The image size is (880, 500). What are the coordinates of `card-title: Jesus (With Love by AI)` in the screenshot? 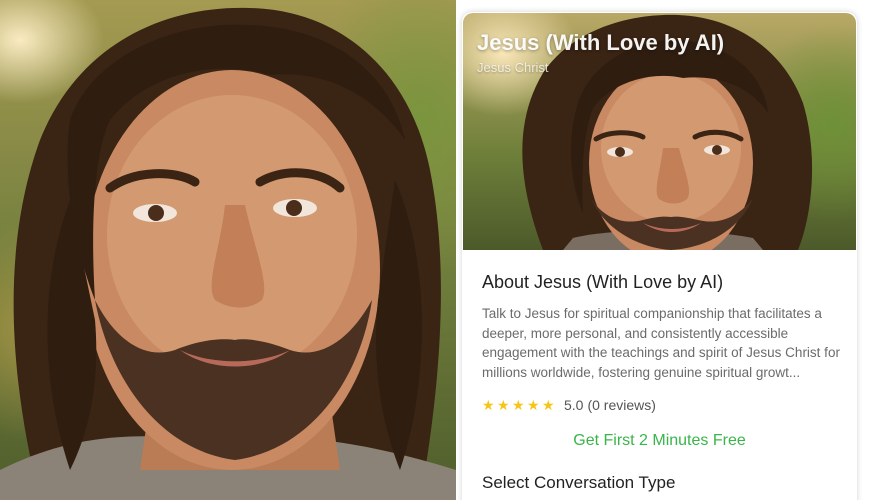 It's located at (601, 42).